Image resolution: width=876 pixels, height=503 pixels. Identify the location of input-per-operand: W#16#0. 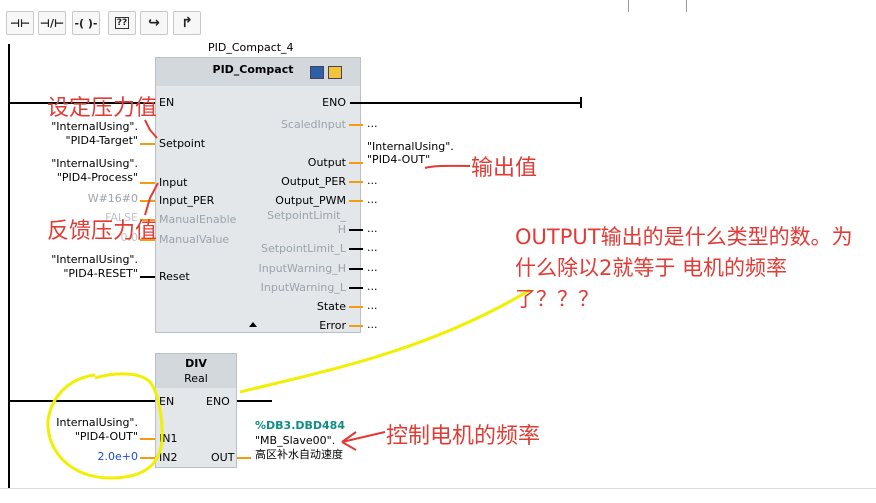
(79, 198).